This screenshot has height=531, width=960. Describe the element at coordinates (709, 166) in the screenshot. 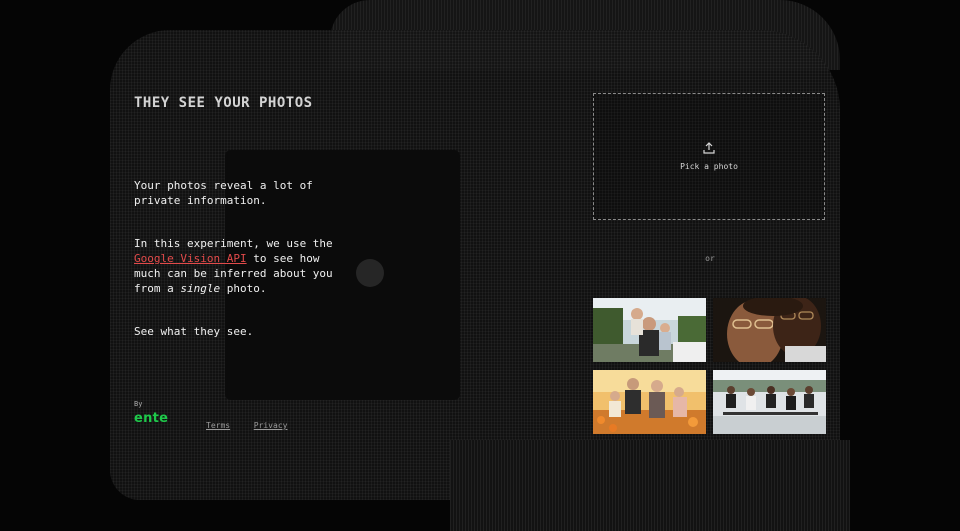

I see `pick-photo-label: Pick a photo` at that location.